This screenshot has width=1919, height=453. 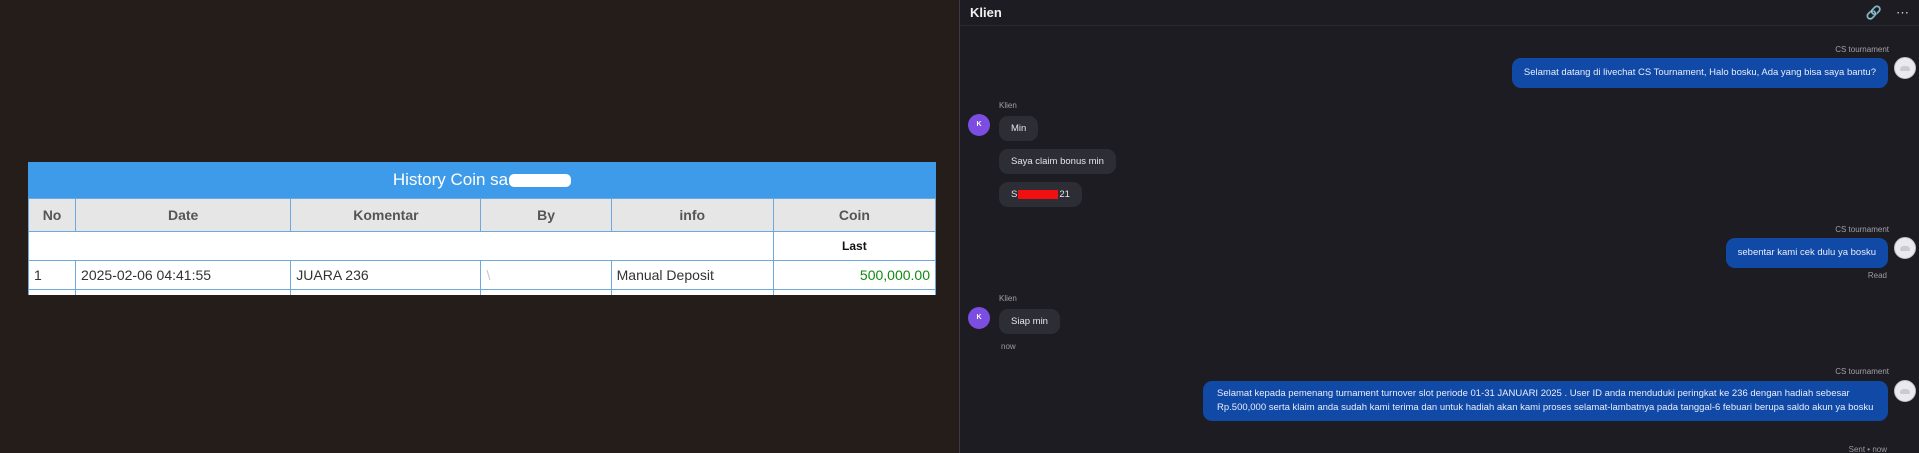 What do you see at coordinates (1806, 253) in the screenshot?
I see `outgoing-message: sebentar kami cek dulu ya bosku` at bounding box center [1806, 253].